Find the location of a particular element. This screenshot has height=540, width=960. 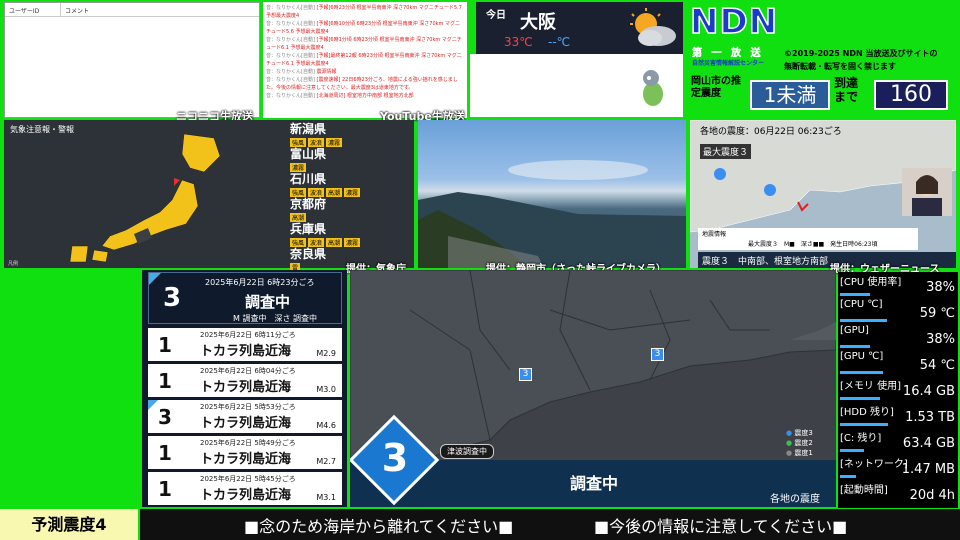

mascot-character-icon is located at coordinates (653, 88).